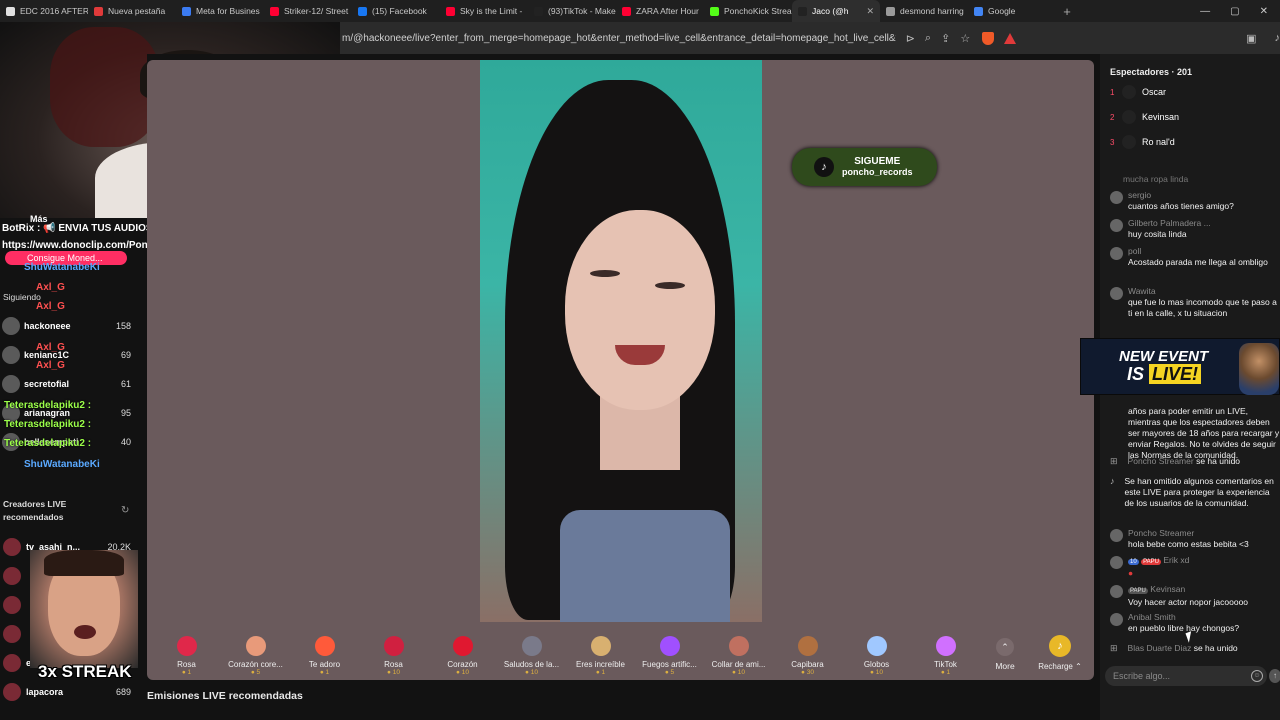 This screenshot has width=1280, height=720. What do you see at coordinates (1176, 560) in the screenshot?
I see `message-username: Erik xd` at bounding box center [1176, 560].